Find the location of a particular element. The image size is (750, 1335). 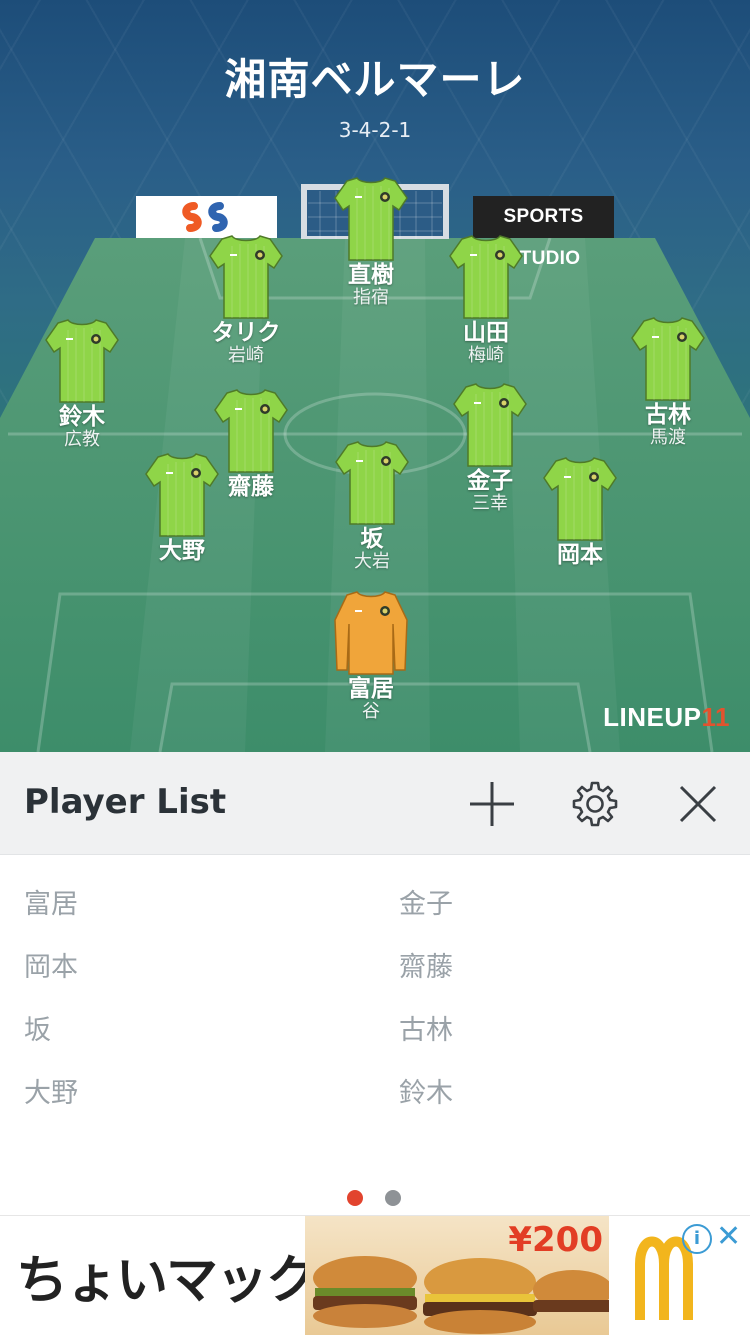

player-name: 直樹 is located at coordinates (371, 275).